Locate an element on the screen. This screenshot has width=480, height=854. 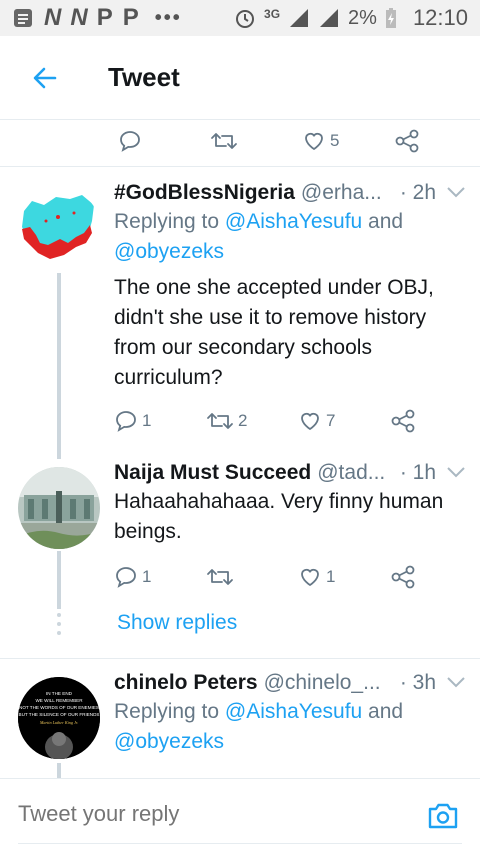
reply-input is located at coordinates (208, 814).